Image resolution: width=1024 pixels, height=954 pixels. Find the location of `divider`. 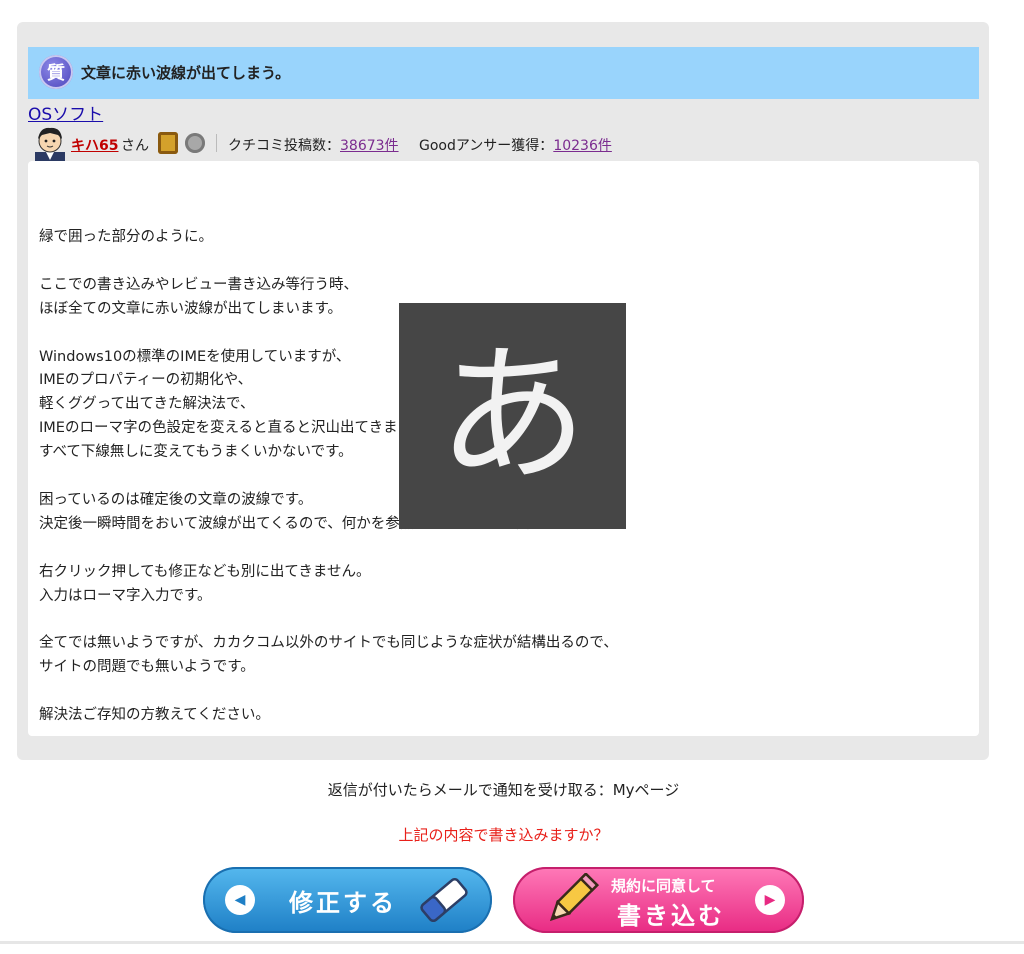

divider is located at coordinates (216, 143).